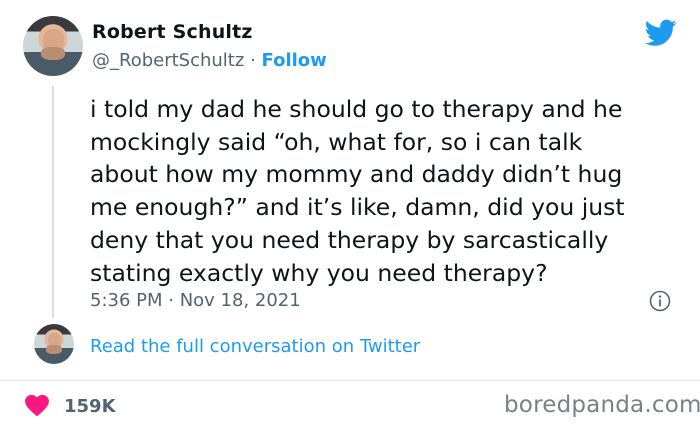 Image resolution: width=700 pixels, height=431 pixels. Describe the element at coordinates (90, 406) in the screenshot. I see `like-count: 159K` at that location.